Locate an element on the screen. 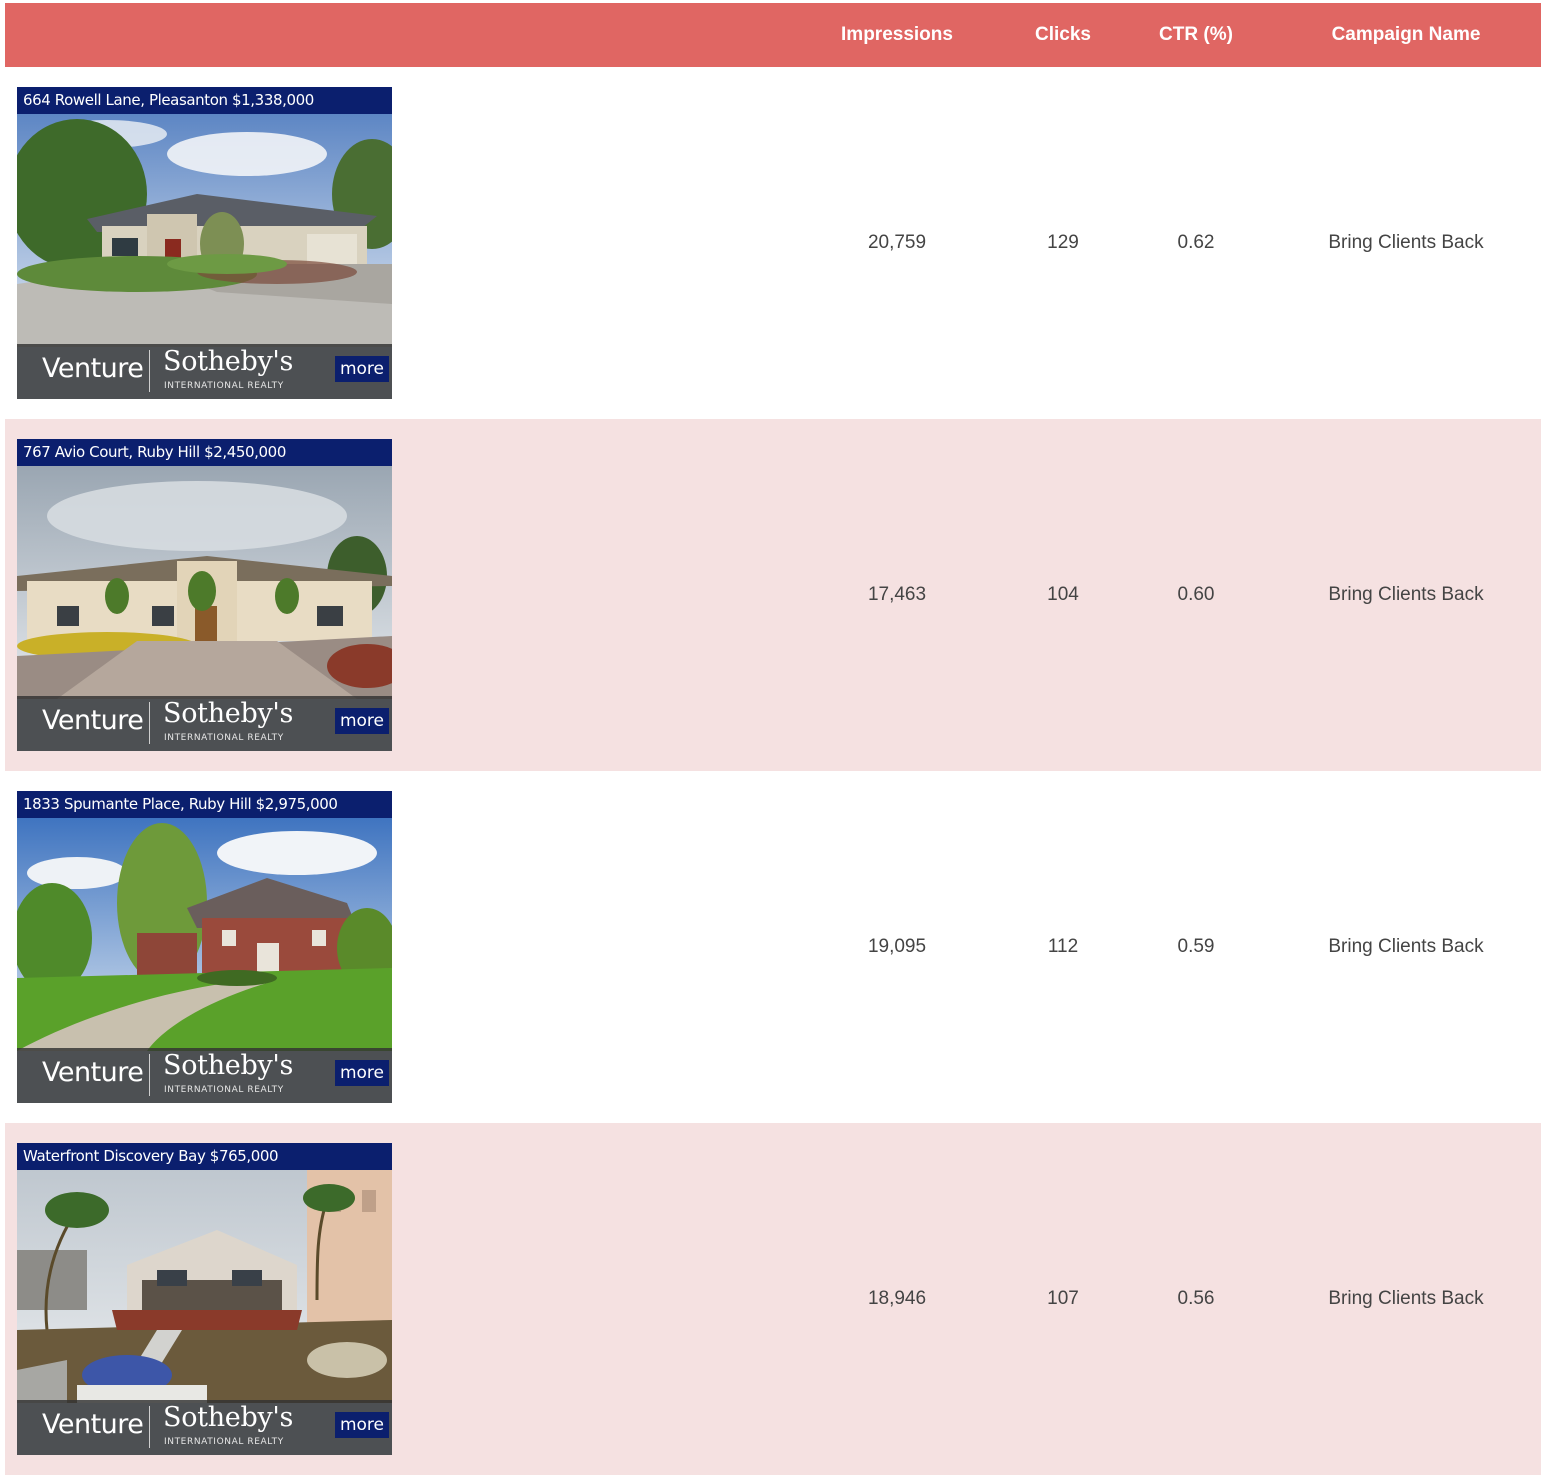 The width and height of the screenshot is (1541, 1475). impressions-cell: 18,946 is located at coordinates (897, 1298).